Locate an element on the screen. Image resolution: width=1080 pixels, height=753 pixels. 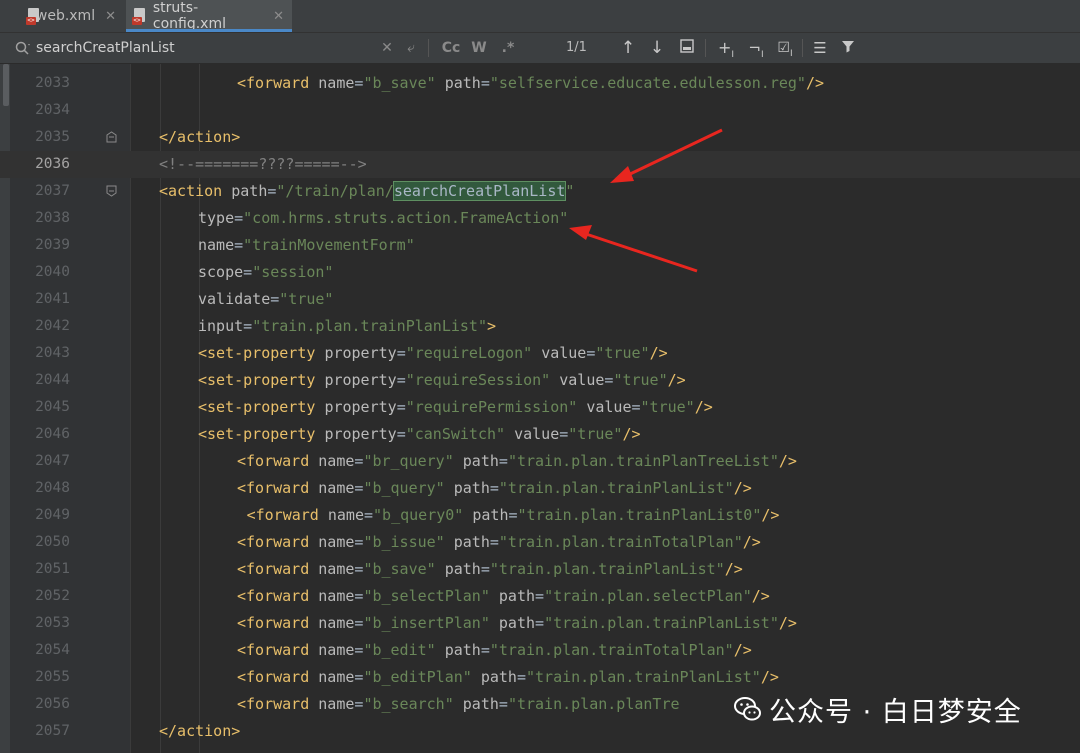
tab-web-xml: <> web.xml ✕ is located at coordinates (72, 16).